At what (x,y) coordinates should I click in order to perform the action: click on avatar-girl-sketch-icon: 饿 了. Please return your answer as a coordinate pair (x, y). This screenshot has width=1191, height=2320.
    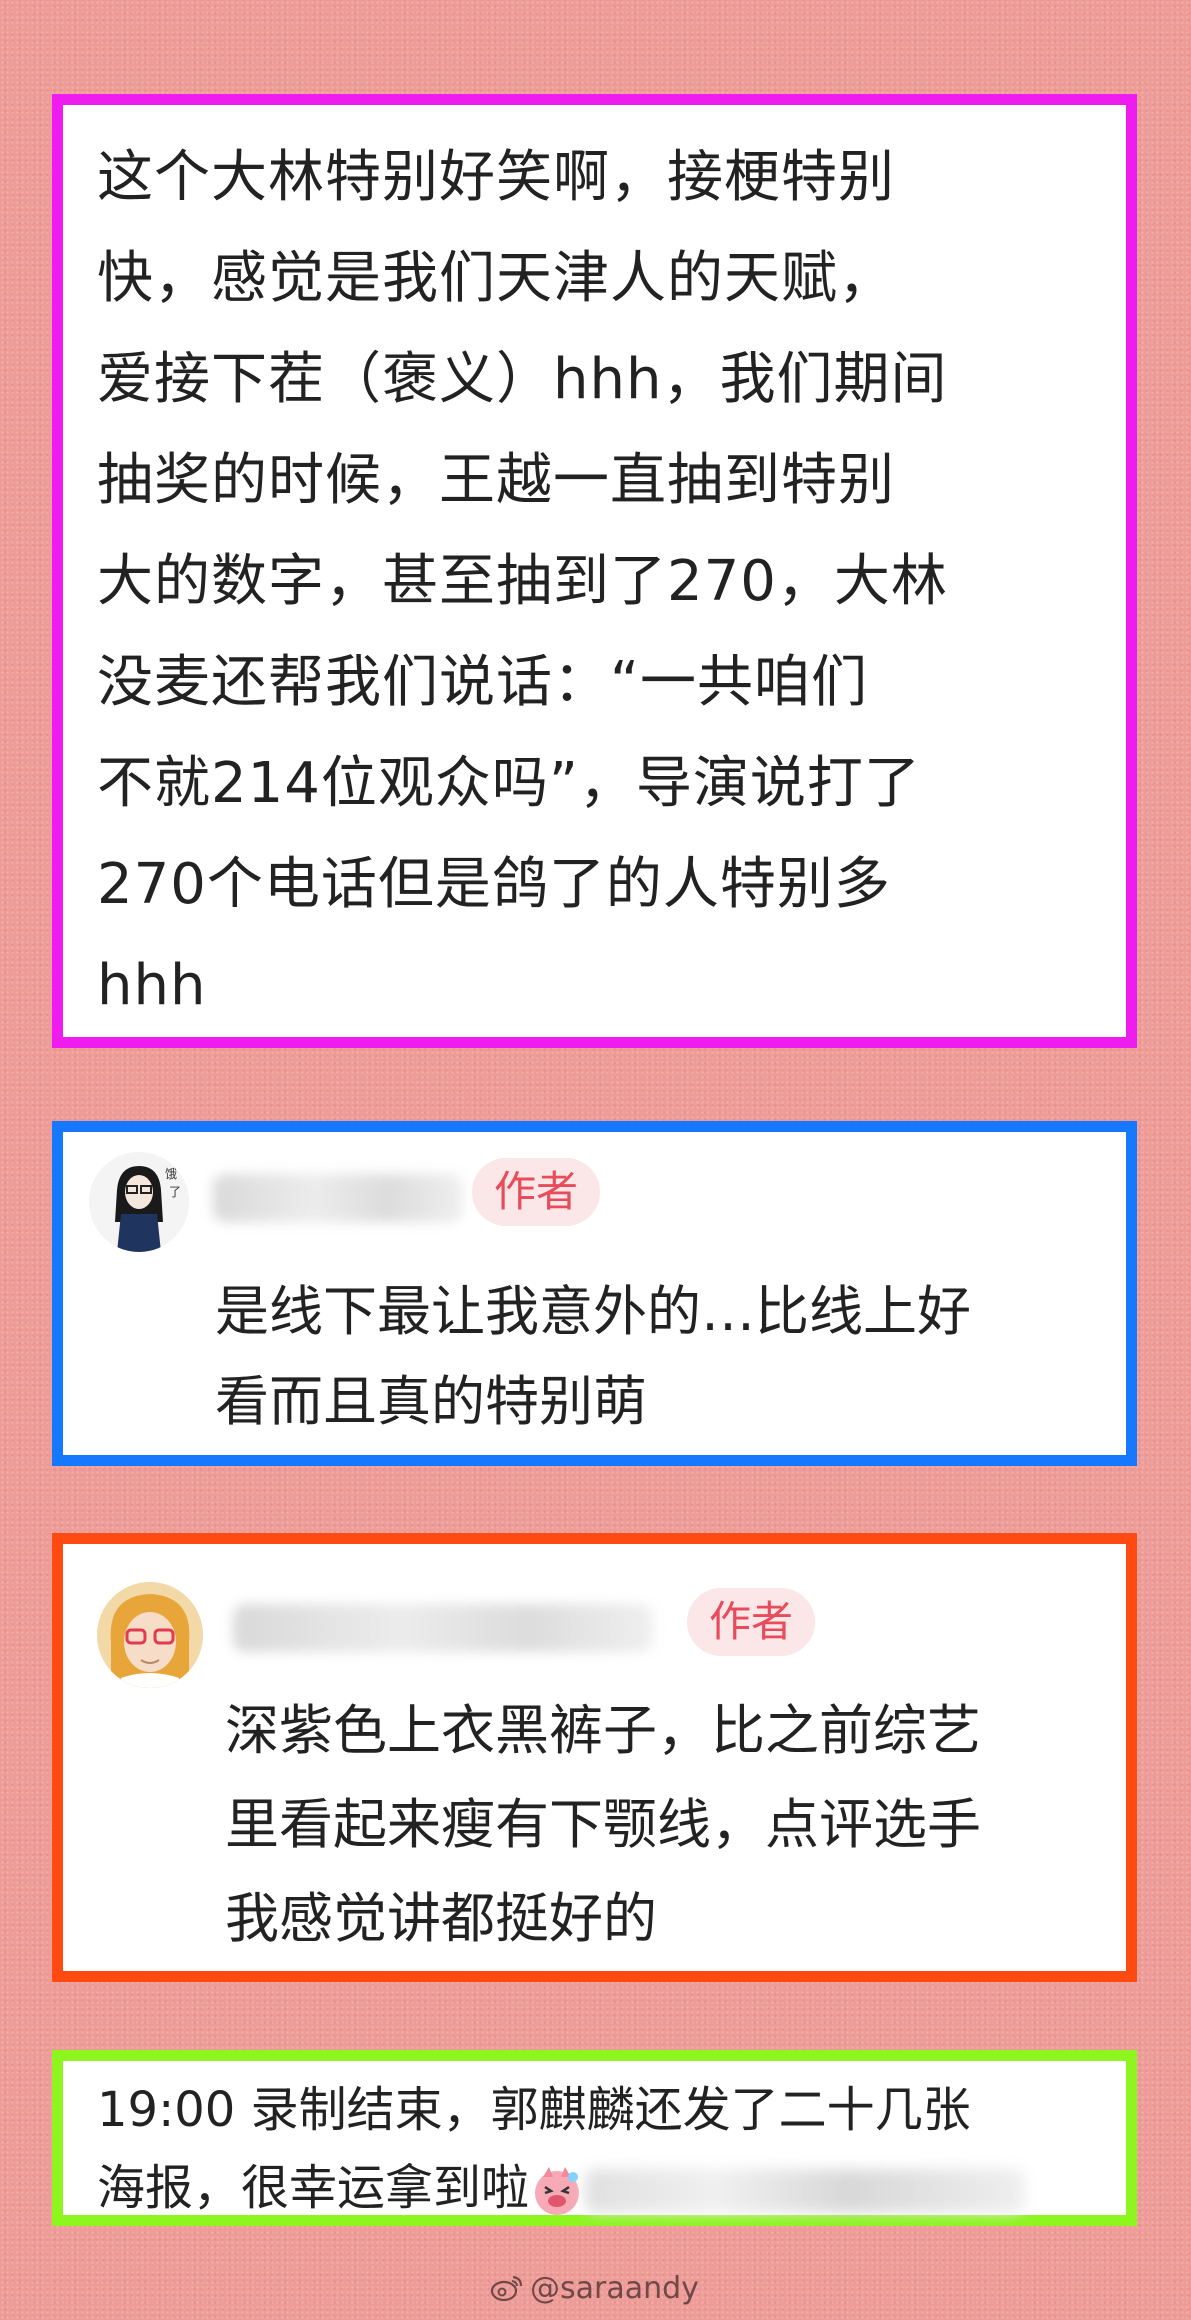
    Looking at the image, I should click on (139, 1202).